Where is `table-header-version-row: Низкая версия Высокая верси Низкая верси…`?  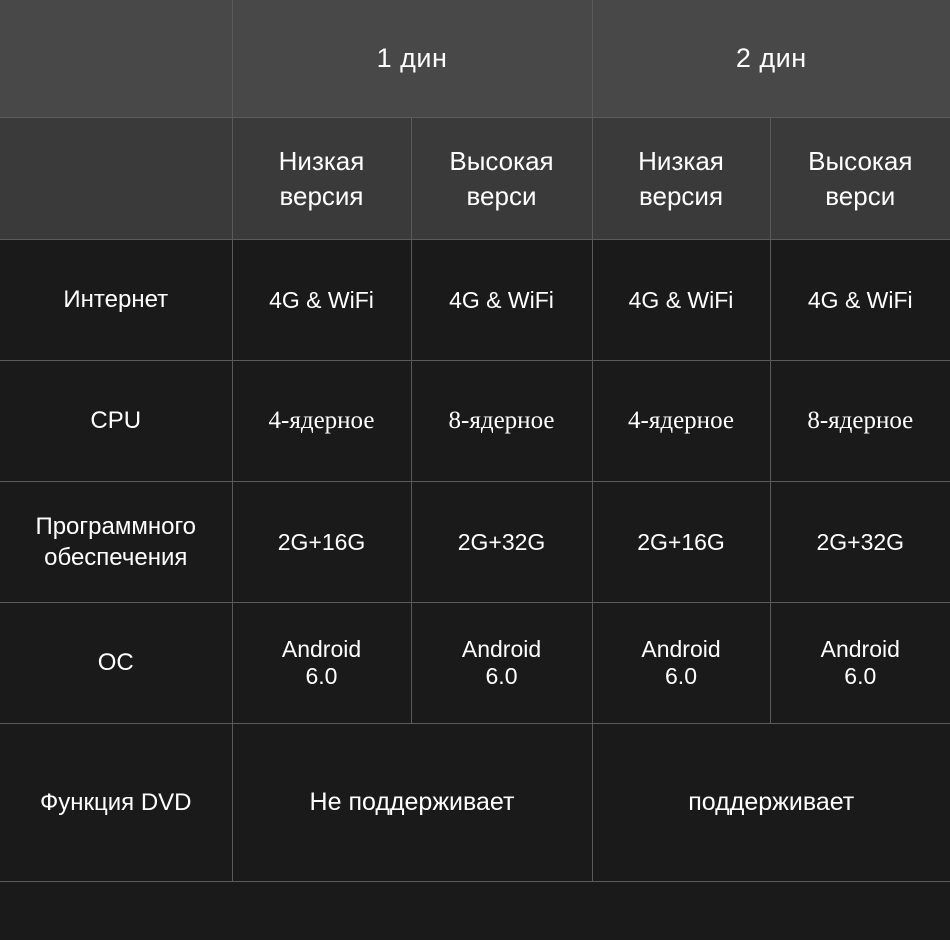
table-header-version-row: Низкая версия Высокая верси Низкая верси… is located at coordinates (475, 178).